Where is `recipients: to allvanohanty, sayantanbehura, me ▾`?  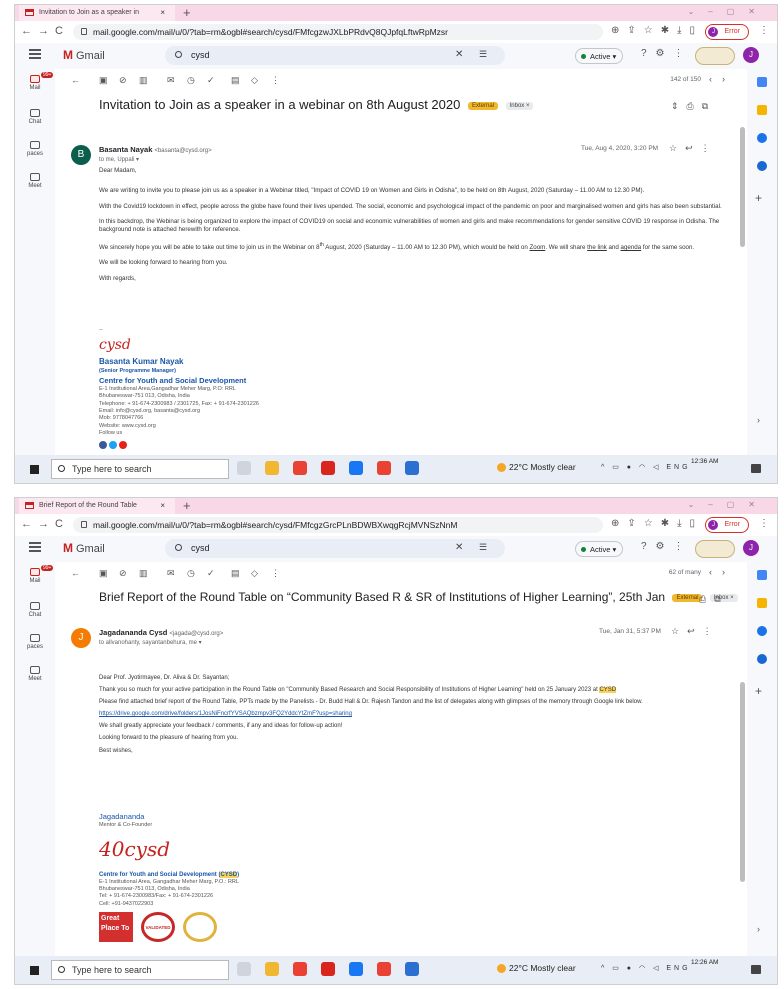
recipients: to allvanohanty, sayantanbehura, me ▾ is located at coordinates (150, 642).